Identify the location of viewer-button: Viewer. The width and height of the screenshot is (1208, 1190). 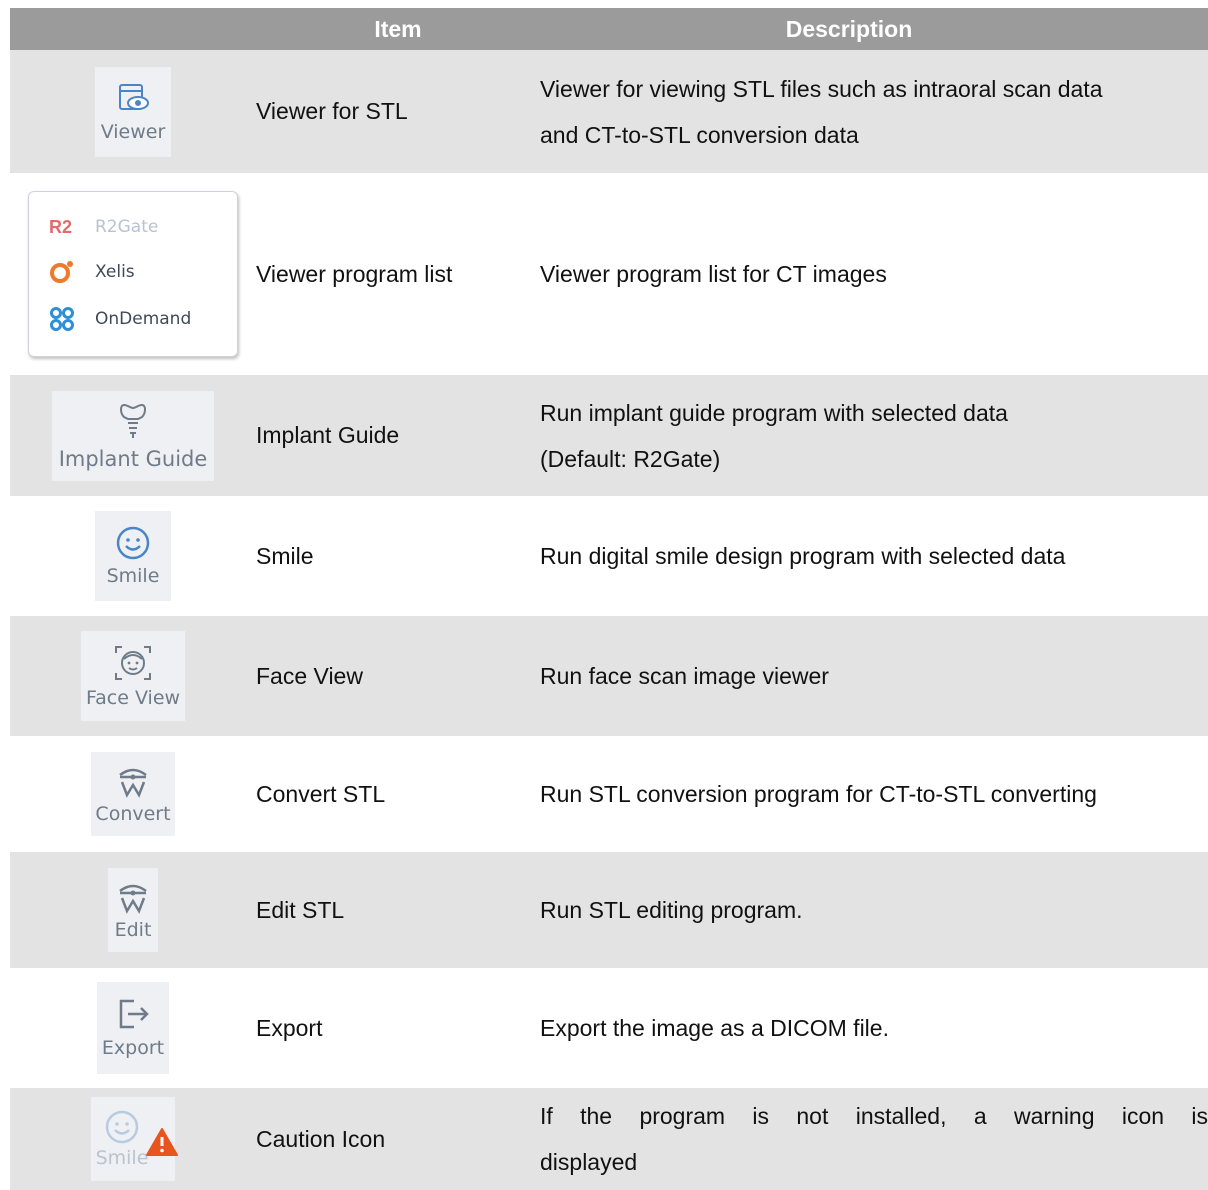
(133, 111).